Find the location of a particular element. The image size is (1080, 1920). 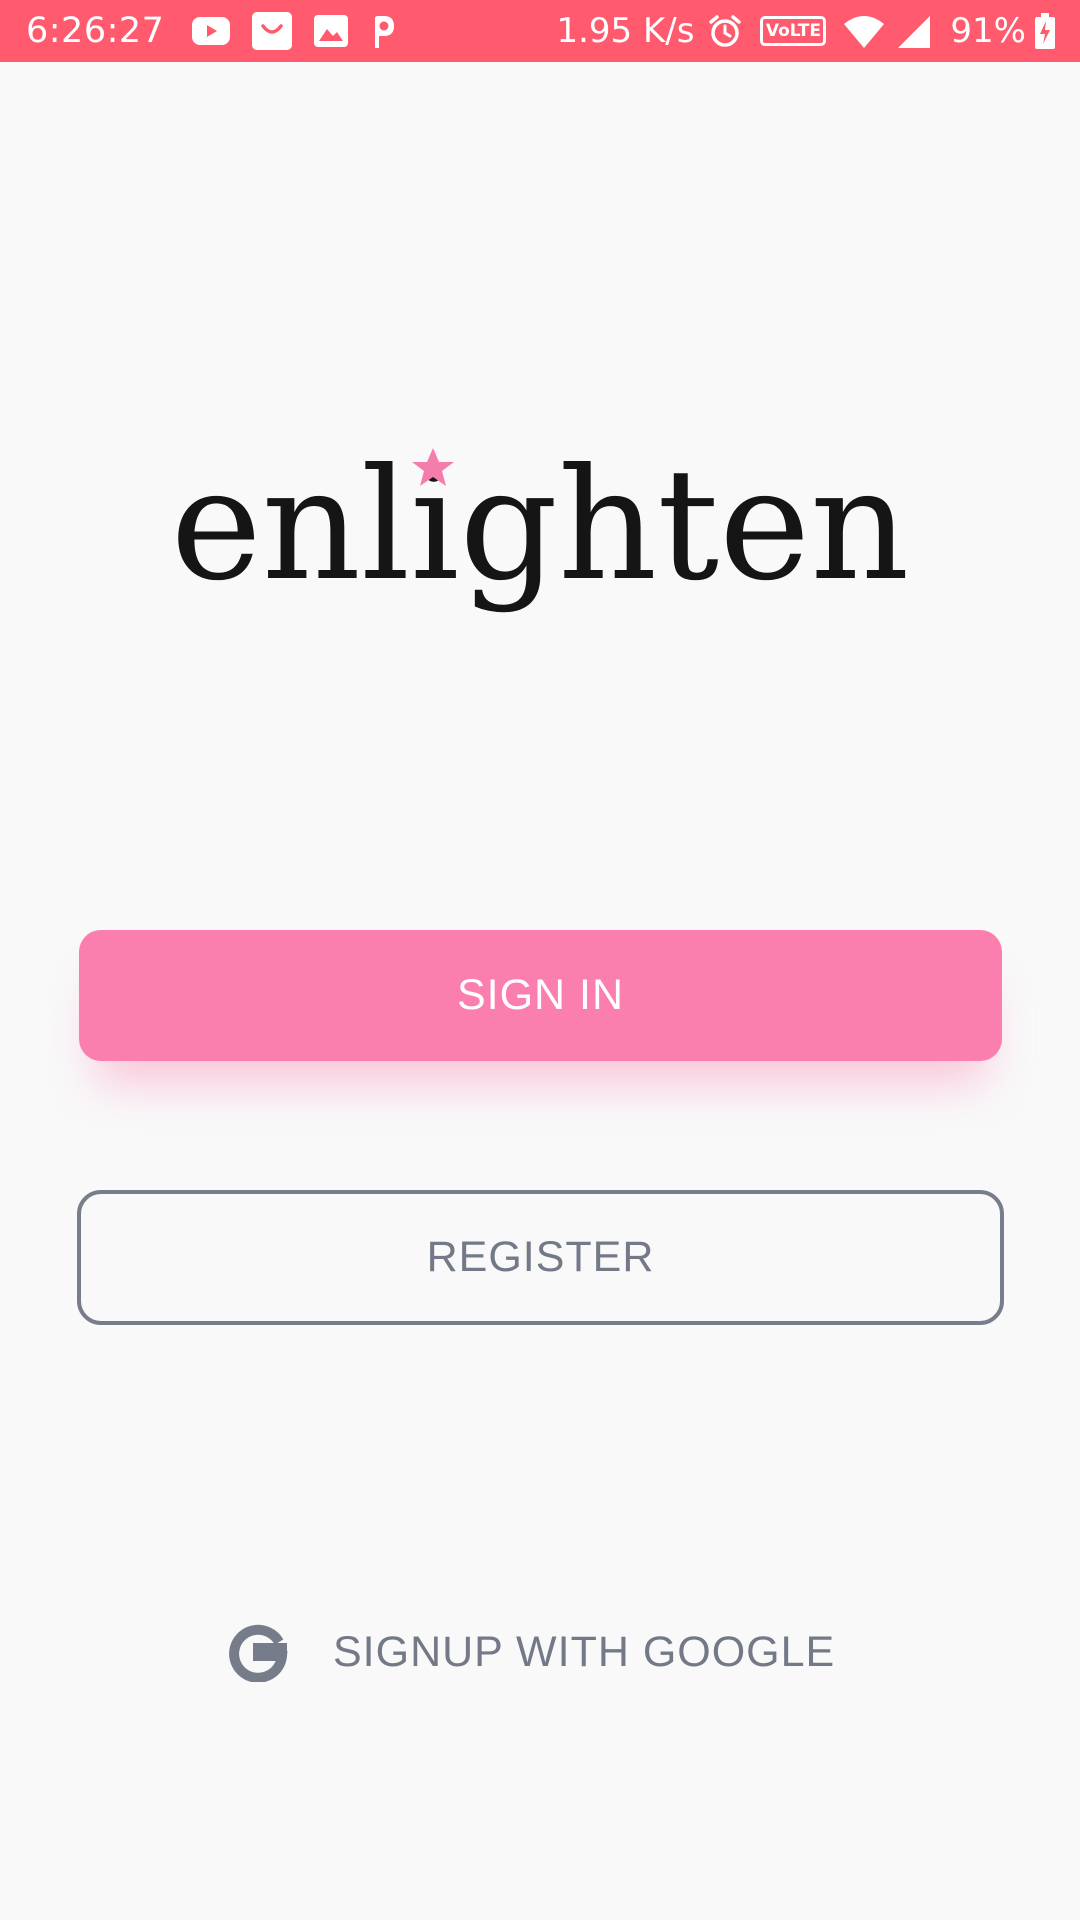

gallery-icon is located at coordinates (331, 31).